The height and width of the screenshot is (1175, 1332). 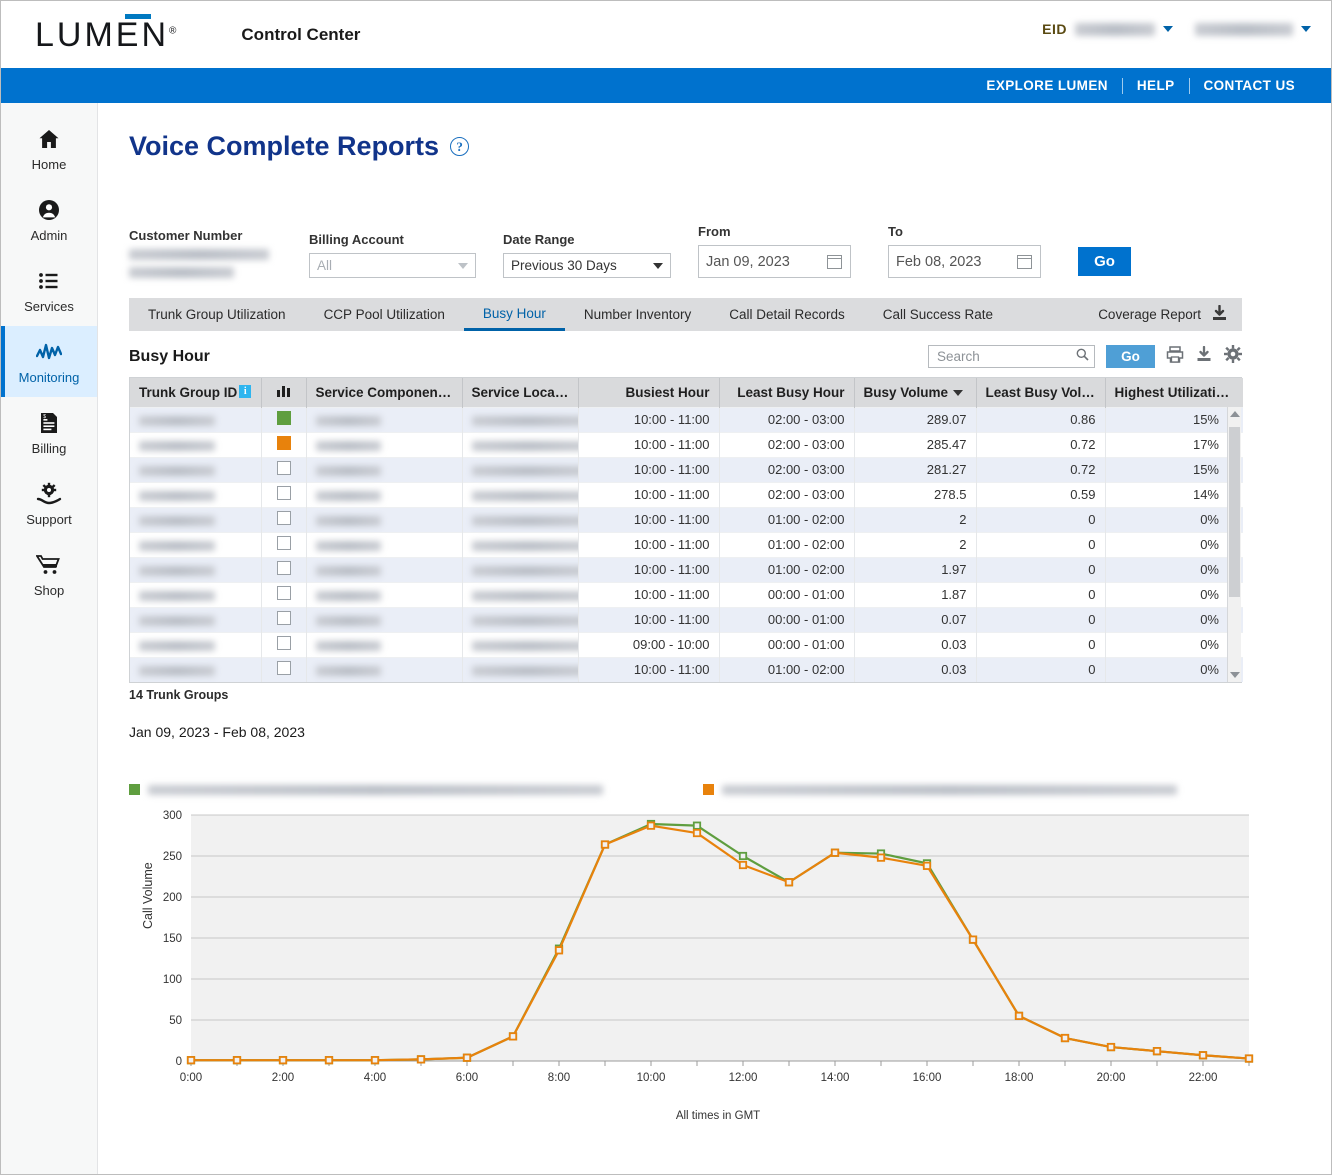 What do you see at coordinates (49, 423) in the screenshot?
I see `invoice-icon: $` at bounding box center [49, 423].